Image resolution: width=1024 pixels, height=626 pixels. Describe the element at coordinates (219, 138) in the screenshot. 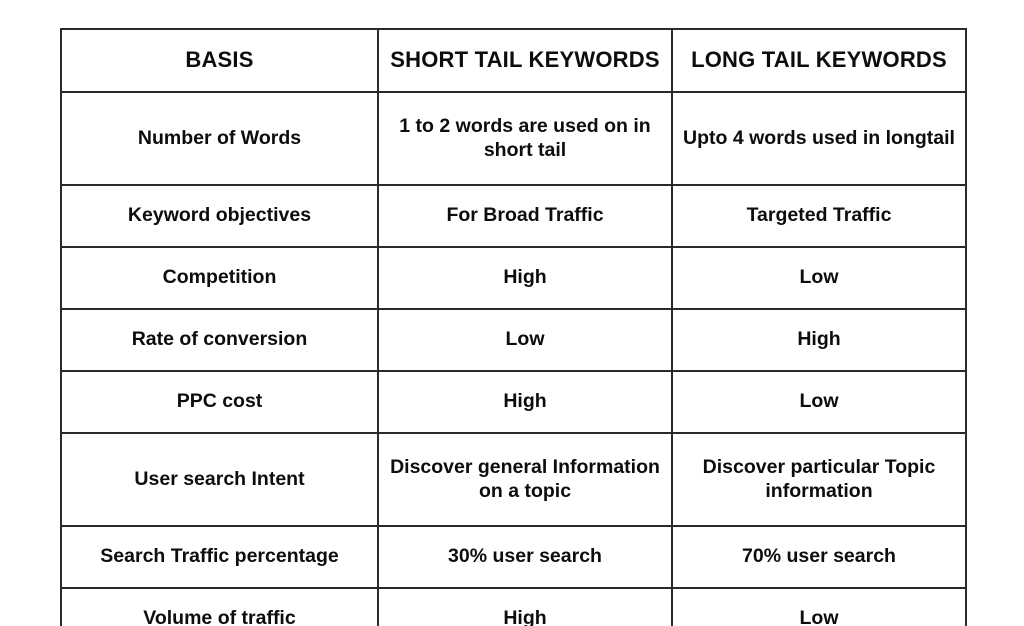

I see `cell-basis: Number of Words` at that location.